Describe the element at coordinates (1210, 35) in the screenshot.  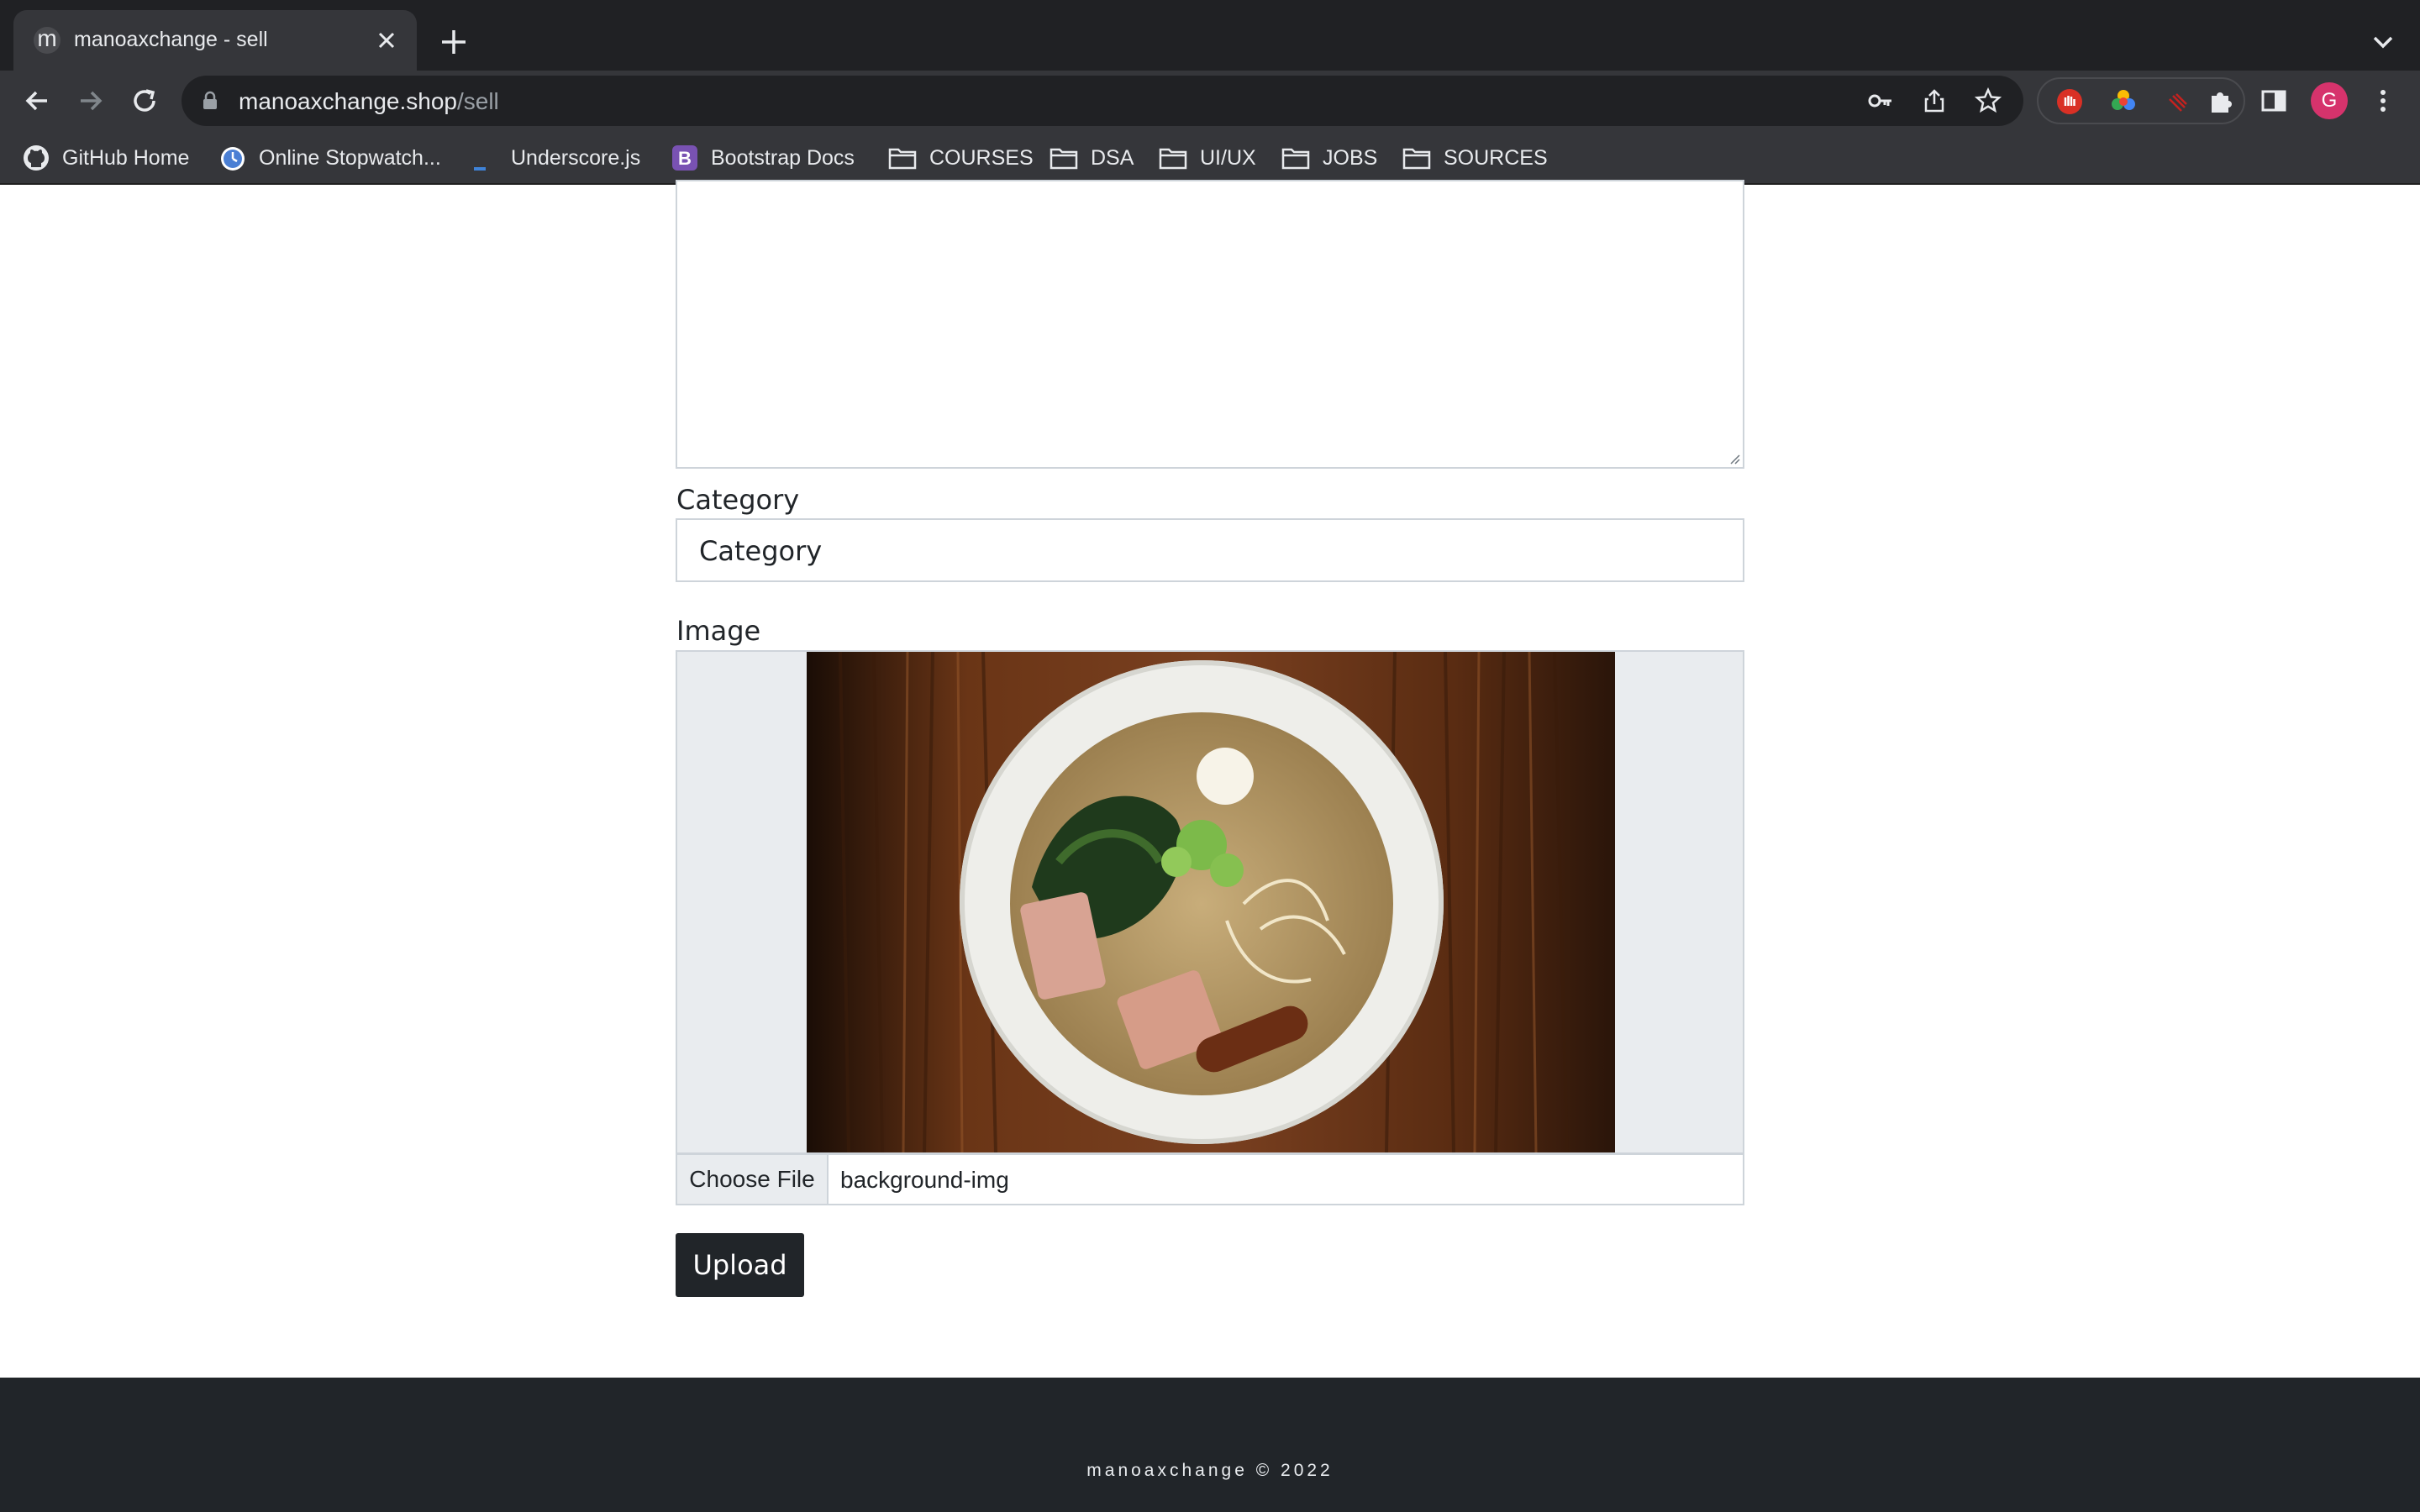
I see `browser-tab-strip: m manoaxchange - sell` at that location.